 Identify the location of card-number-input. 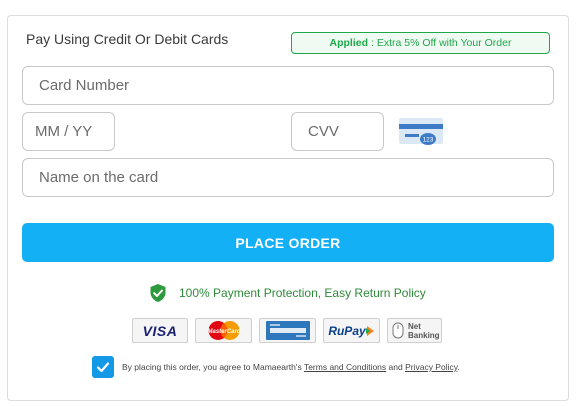
(288, 85).